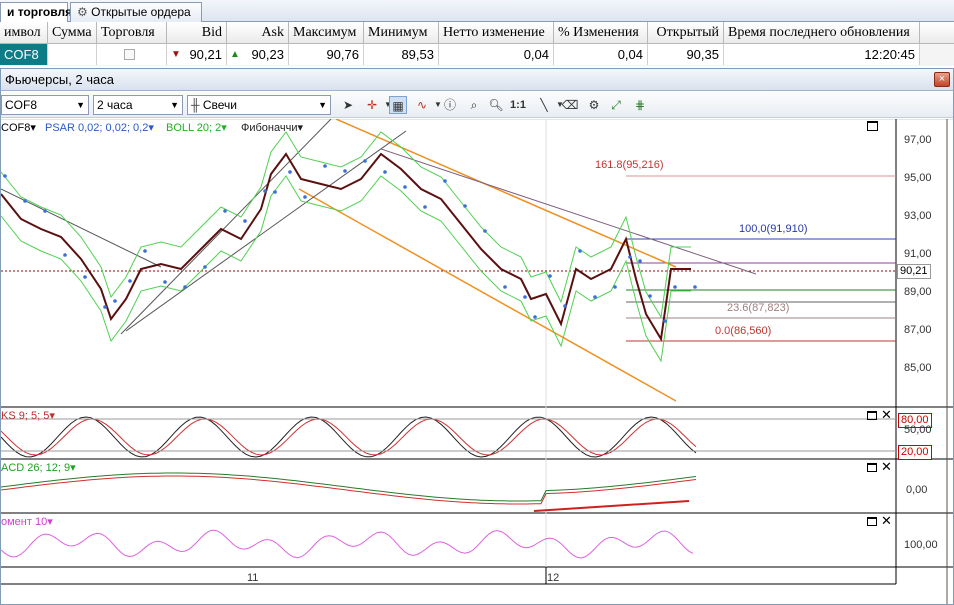 This screenshot has width=954, height=605. Describe the element at coordinates (136, 12) in the screenshot. I see `tab-open-orders: ⚙ Открытые ордера` at that location.